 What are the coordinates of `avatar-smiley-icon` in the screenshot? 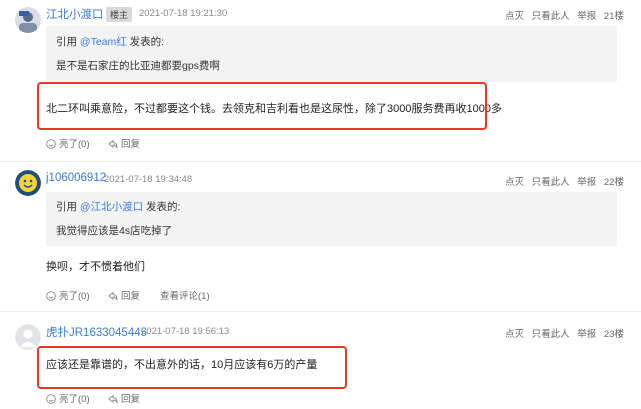 It's located at (28, 183).